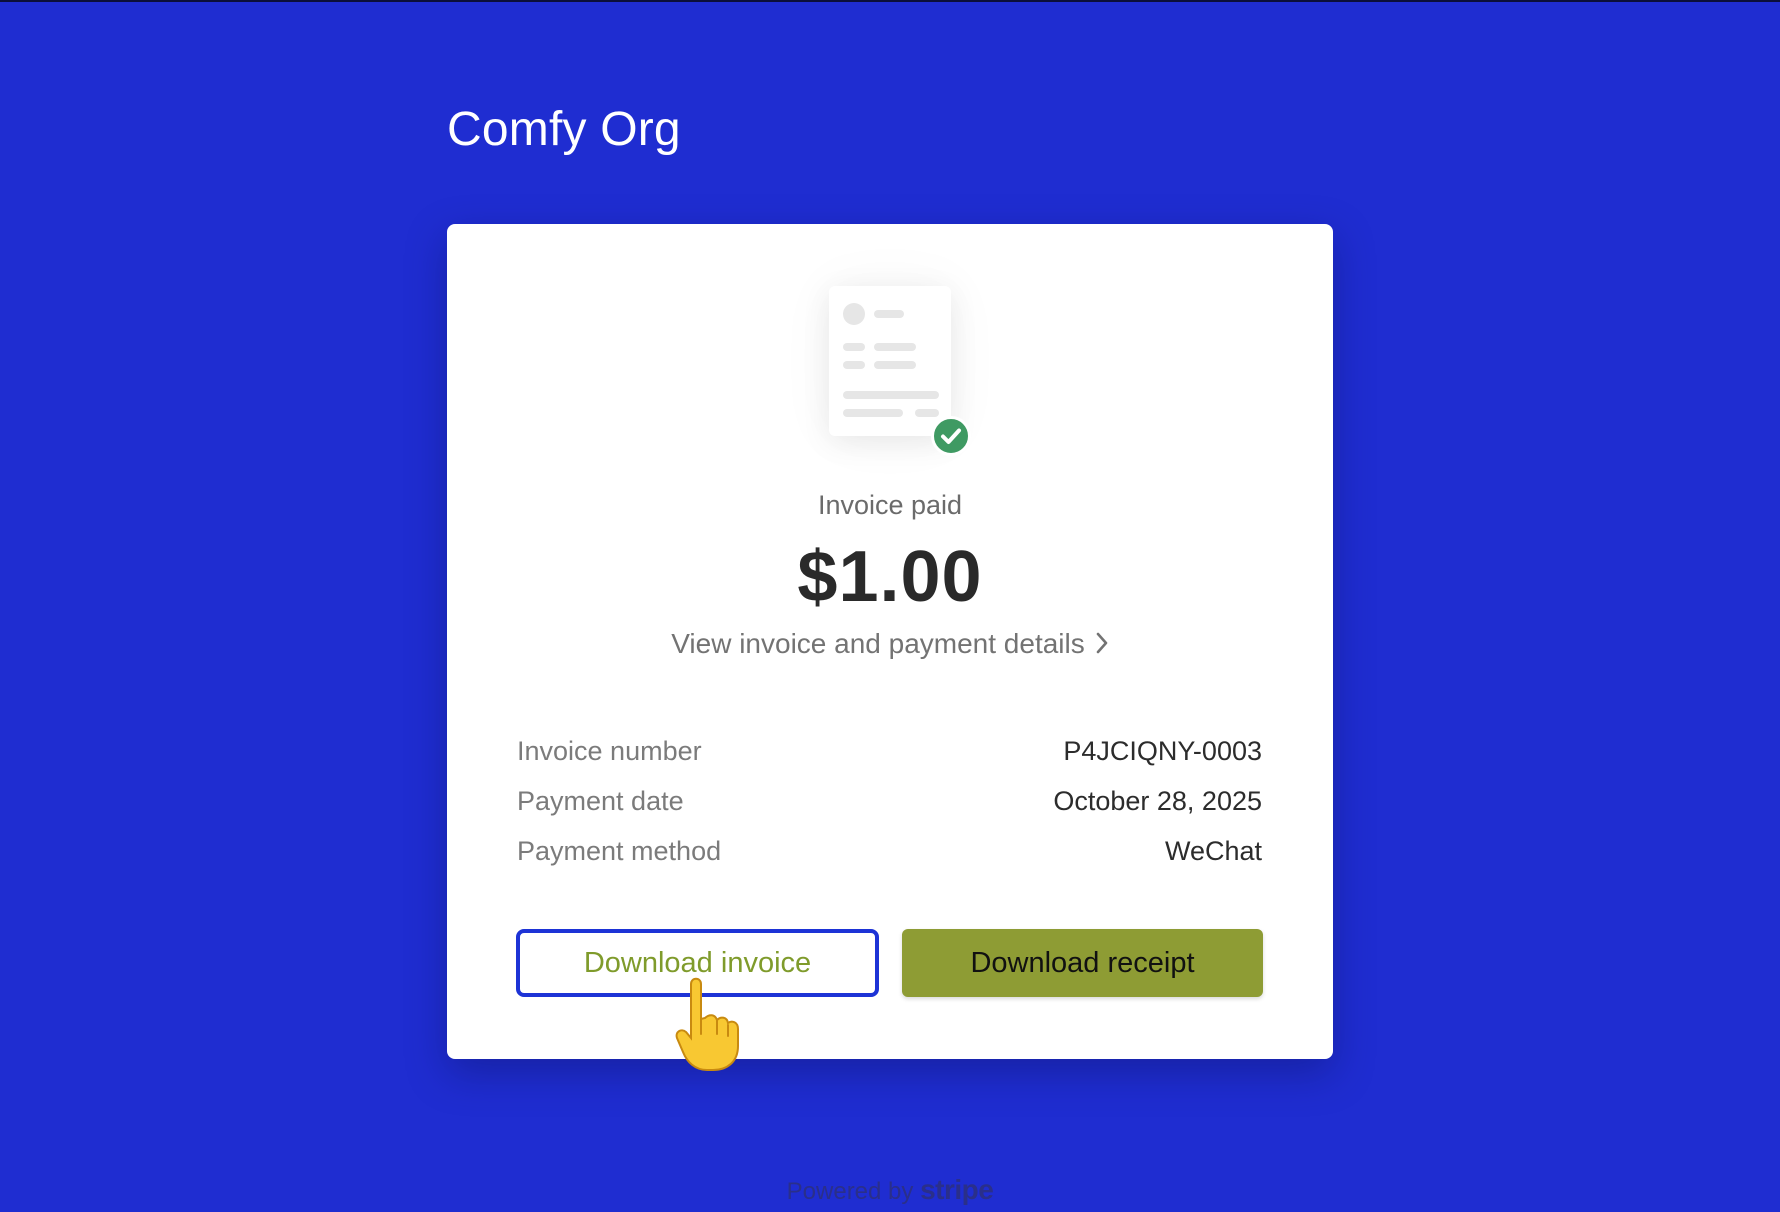 Image resolution: width=1780 pixels, height=1212 pixels. Describe the element at coordinates (600, 801) in the screenshot. I see `payment-date-label: Payment date` at that location.